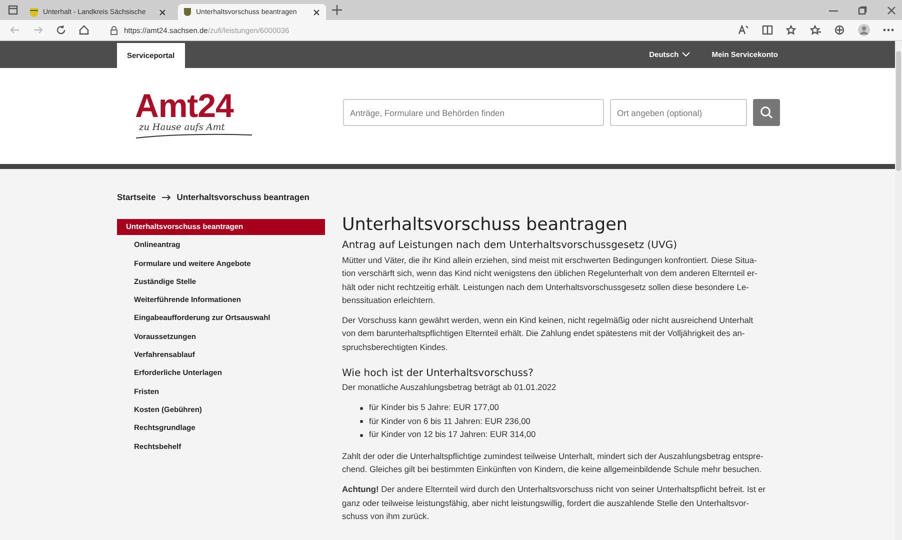 Image resolution: width=902 pixels, height=540 pixels. I want to click on favorites-icon, so click(815, 30).